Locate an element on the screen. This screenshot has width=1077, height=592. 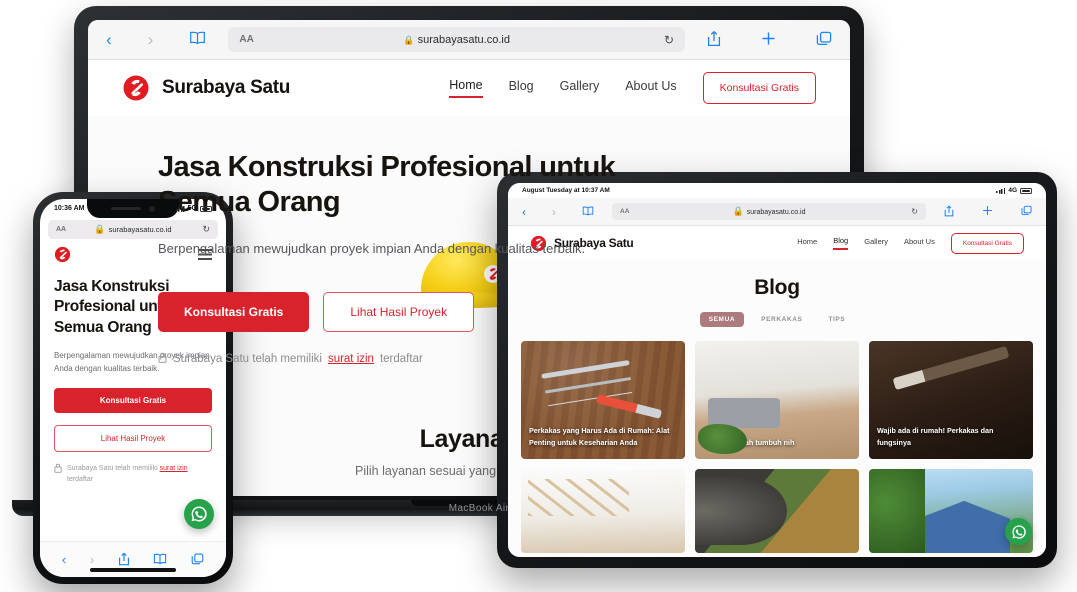
network-type-label: 5G is located at coordinates (192, 208).